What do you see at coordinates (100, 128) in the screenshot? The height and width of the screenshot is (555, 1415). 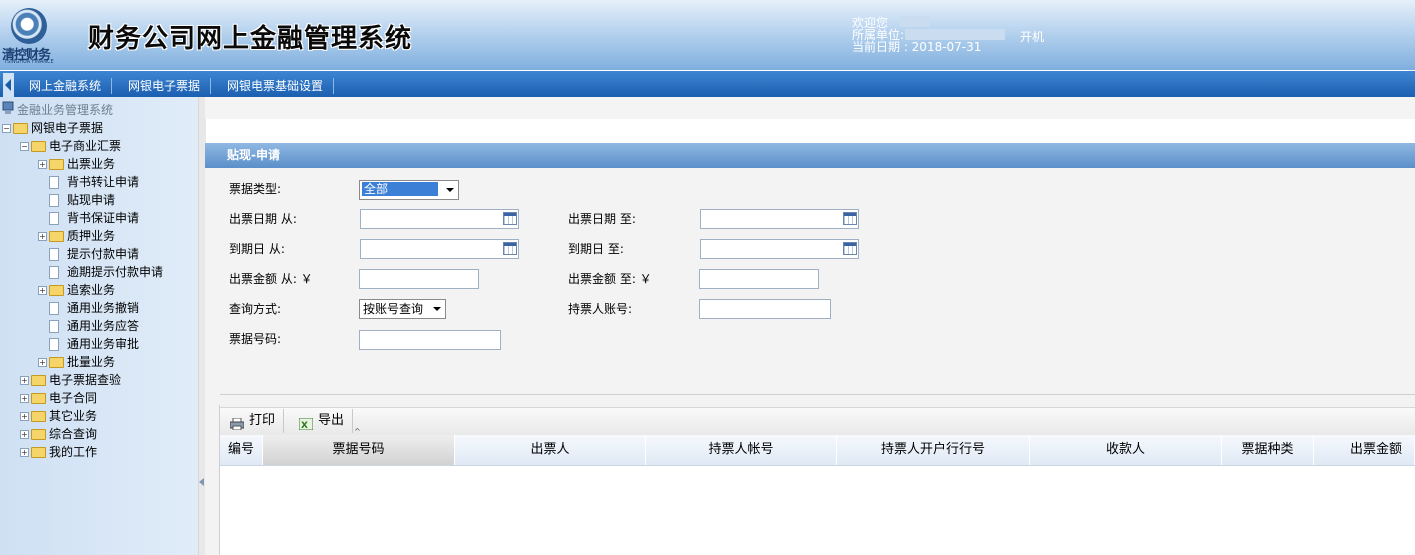 I see `sidebar-item: − 网银电子票据` at bounding box center [100, 128].